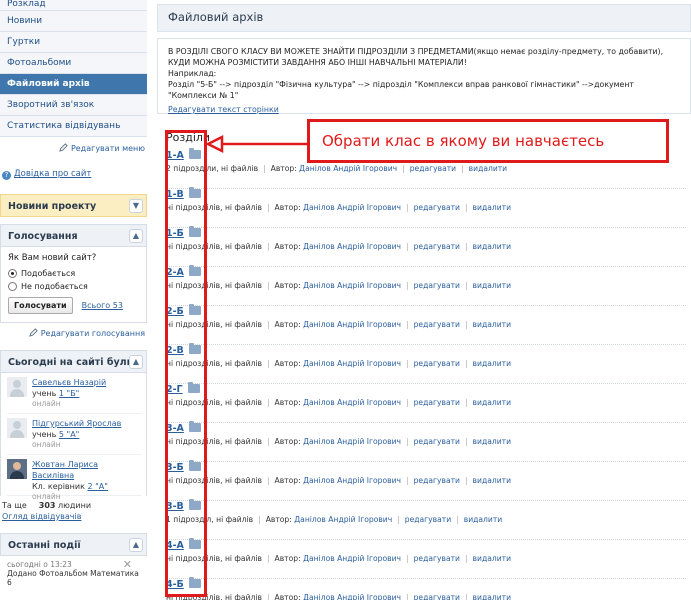  What do you see at coordinates (426, 271) in the screenshot?
I see `folder-title: 2-А` at bounding box center [426, 271].